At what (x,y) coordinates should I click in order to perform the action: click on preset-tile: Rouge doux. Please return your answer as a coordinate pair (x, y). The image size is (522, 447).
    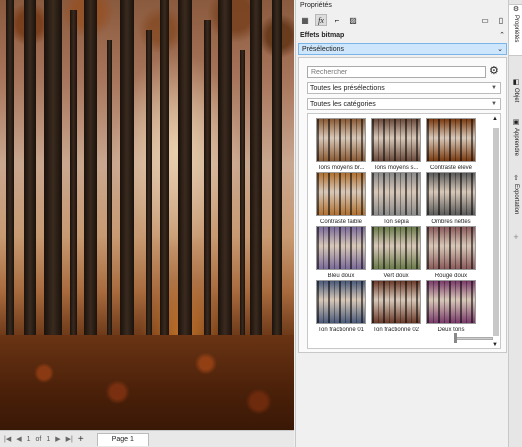
    Looking at the image, I should click on (451, 252).